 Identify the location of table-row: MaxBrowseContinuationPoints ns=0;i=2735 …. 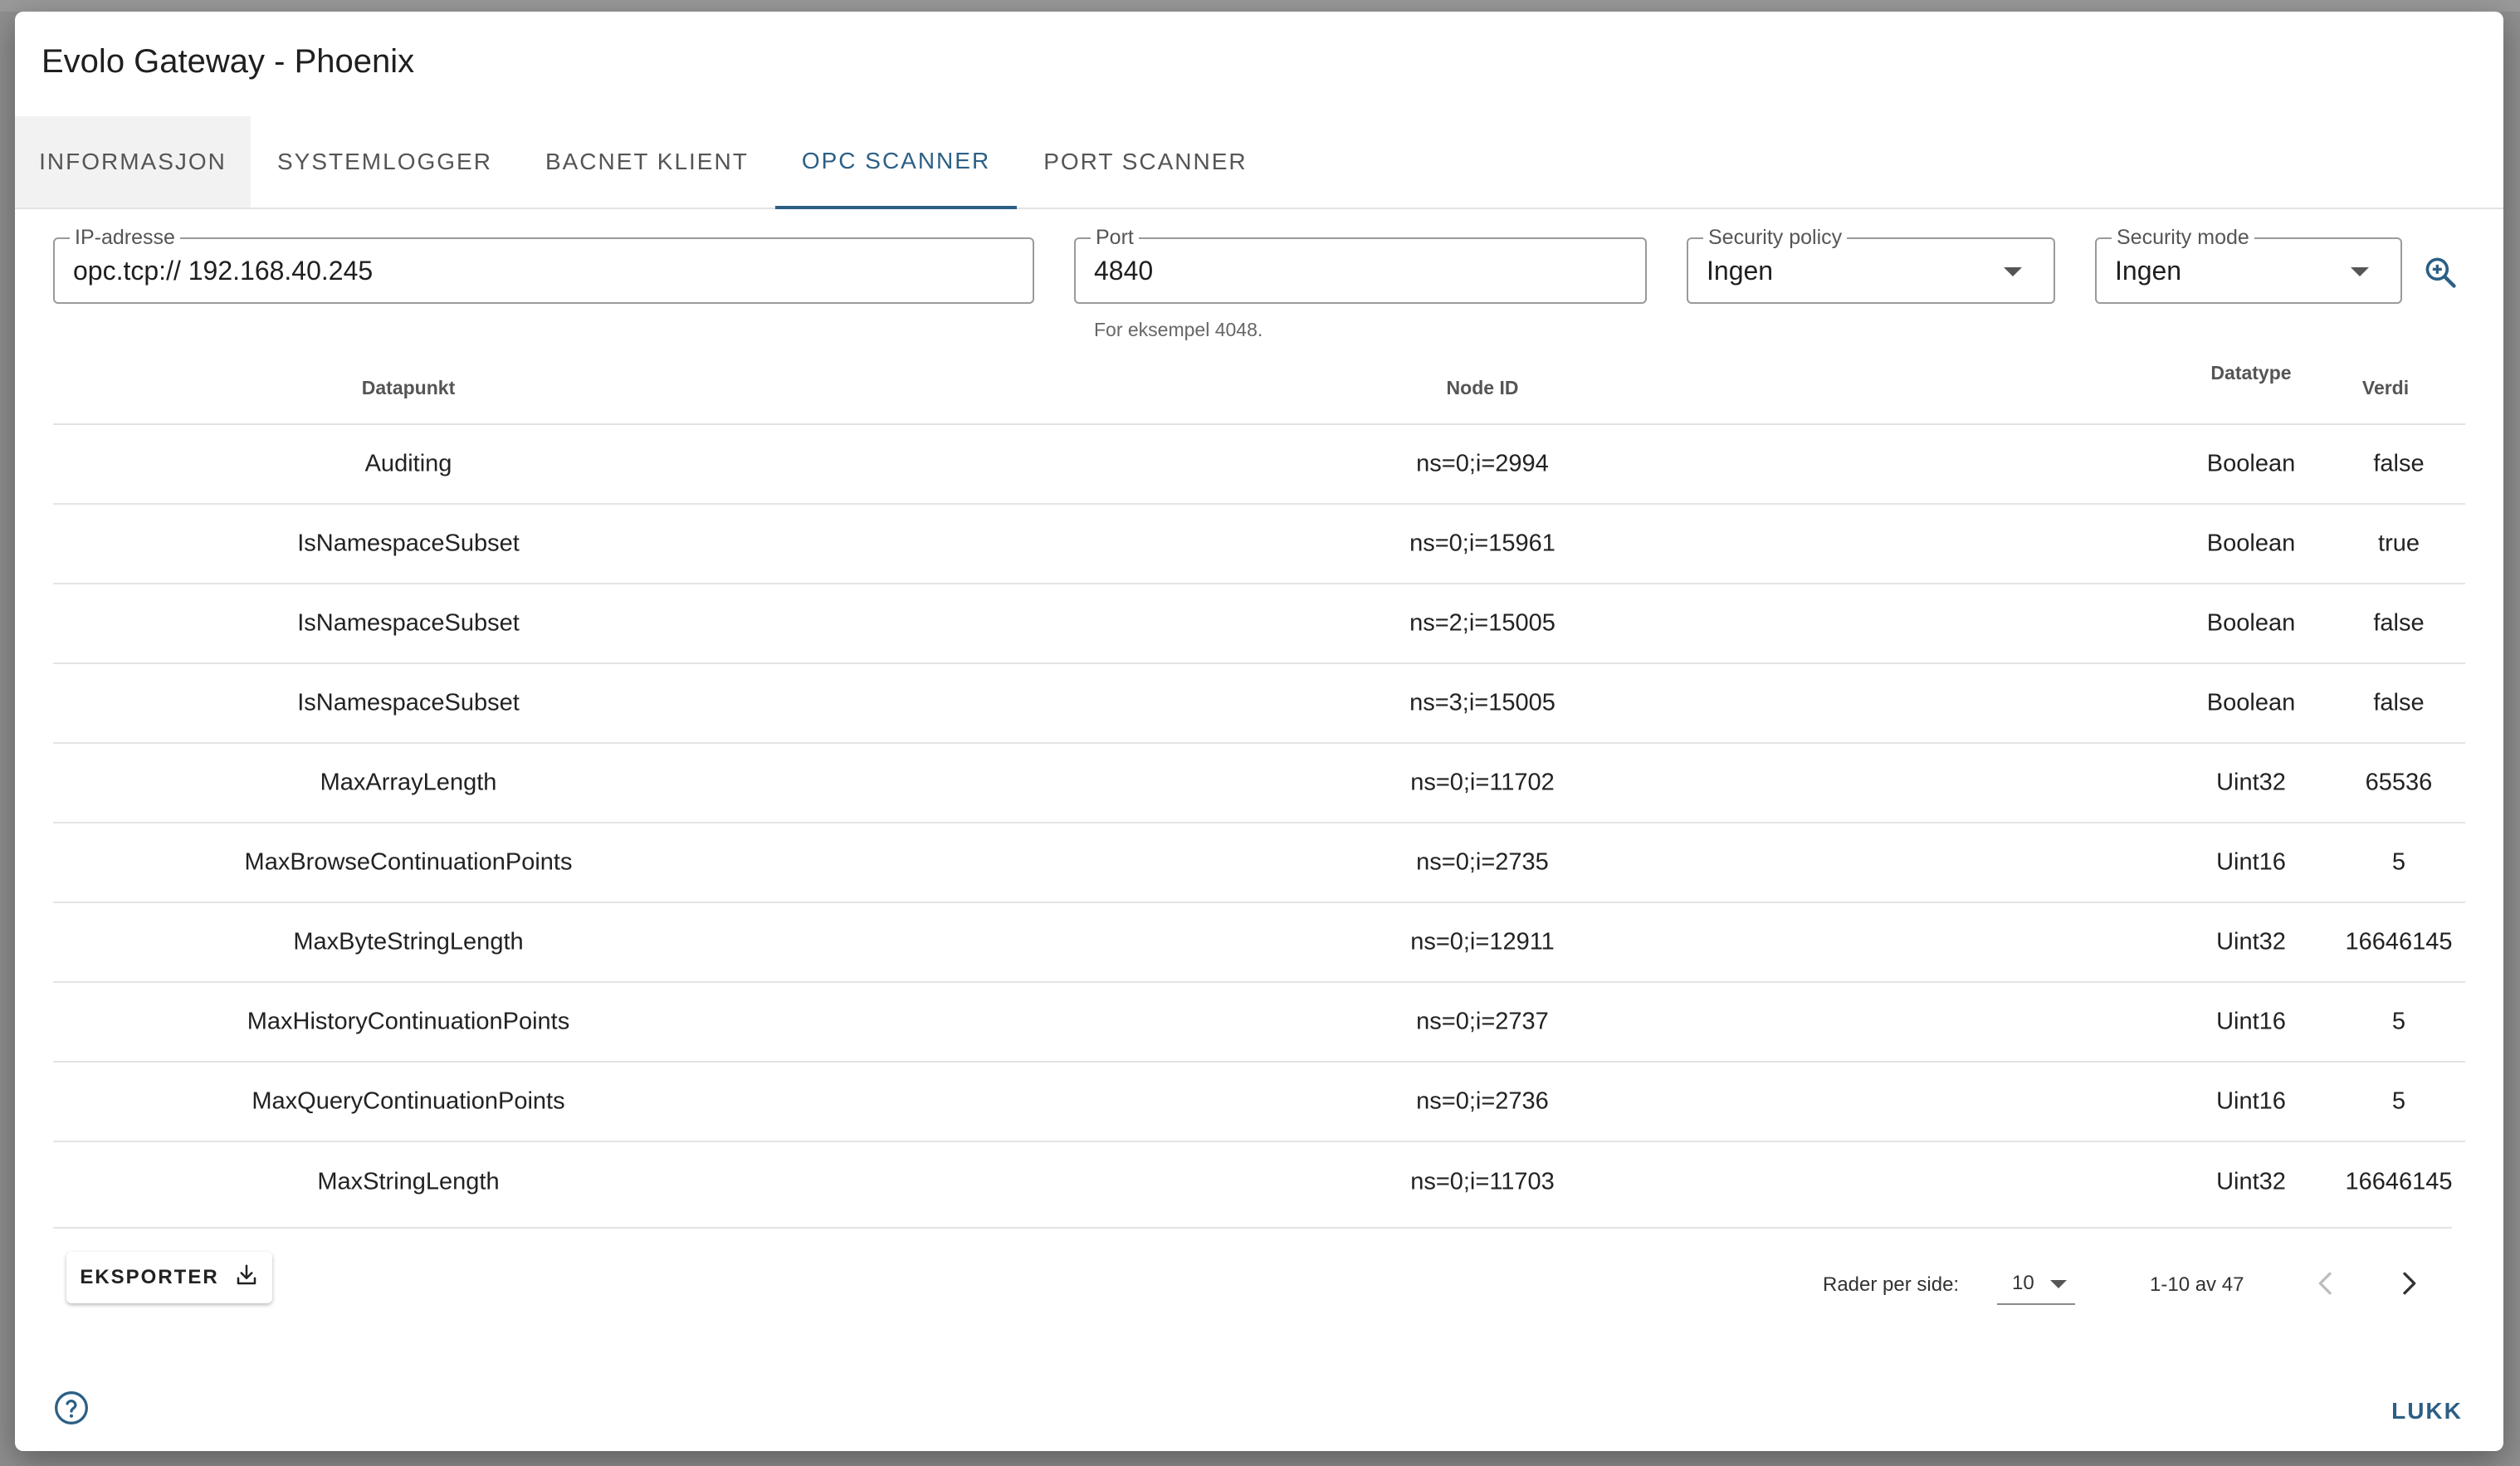
(1259, 863).